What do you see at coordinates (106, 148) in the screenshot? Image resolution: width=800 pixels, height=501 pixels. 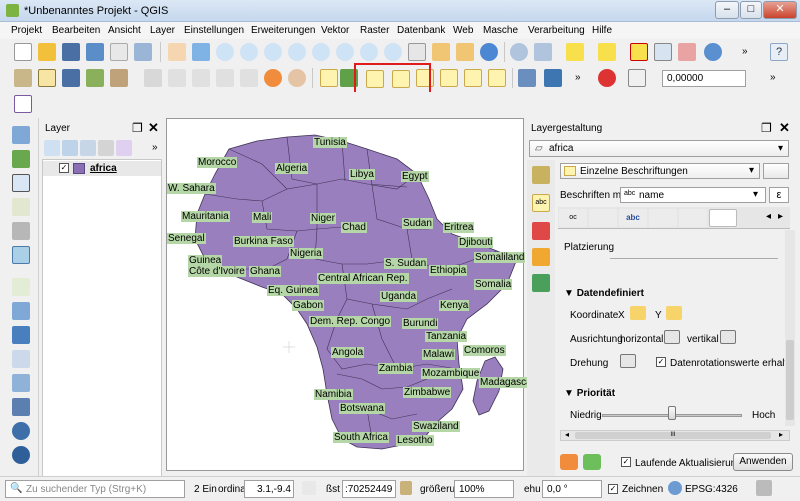 I see `filter-legend-icon` at bounding box center [106, 148].